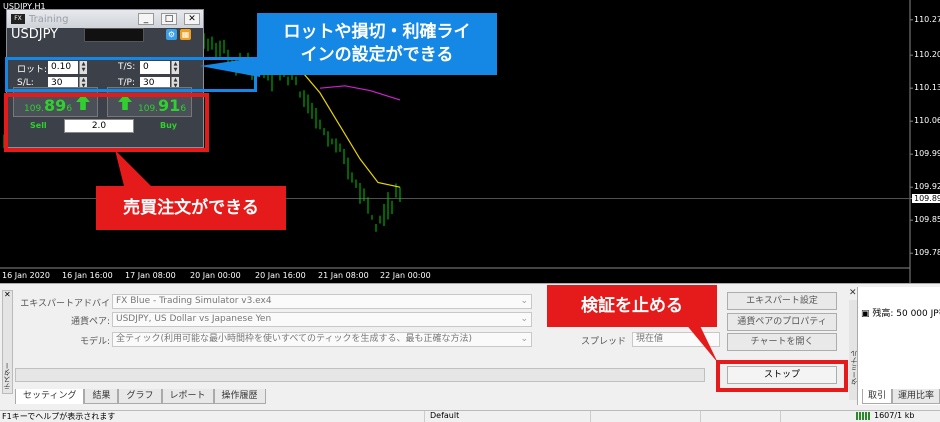 The image size is (940, 422). I want to click on gear-icon: ⚙, so click(171, 34).